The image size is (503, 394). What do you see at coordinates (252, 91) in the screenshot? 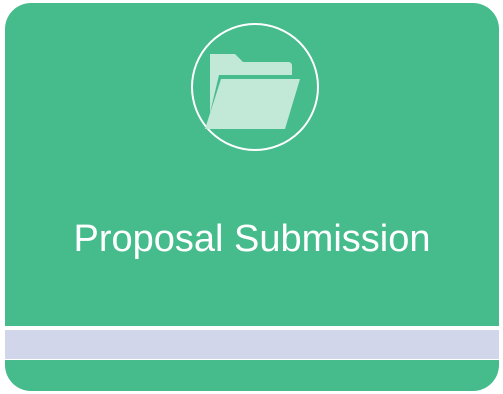
I see `folder-open-icon` at bounding box center [252, 91].